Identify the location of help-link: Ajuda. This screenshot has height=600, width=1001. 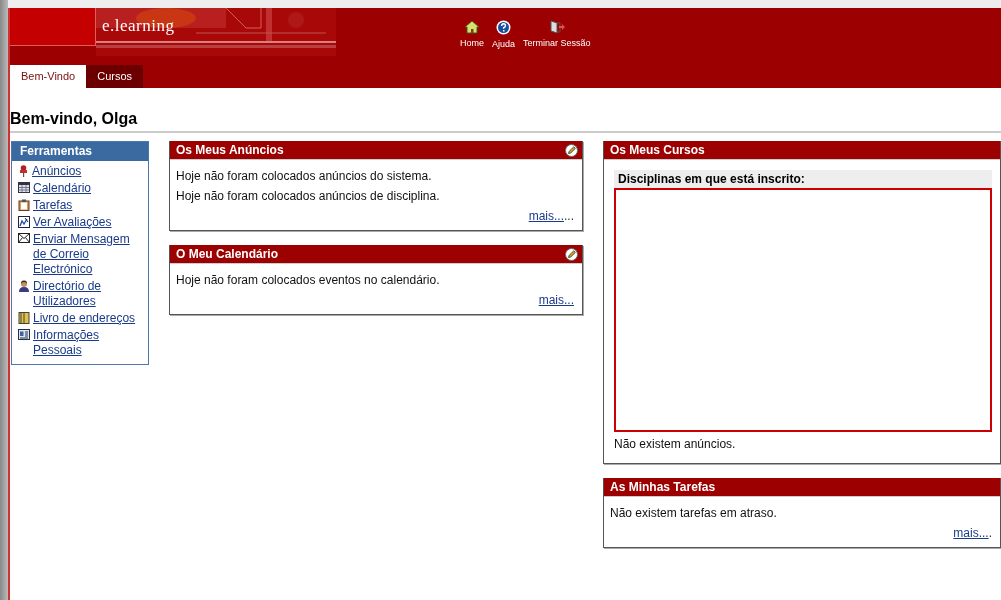
(504, 34).